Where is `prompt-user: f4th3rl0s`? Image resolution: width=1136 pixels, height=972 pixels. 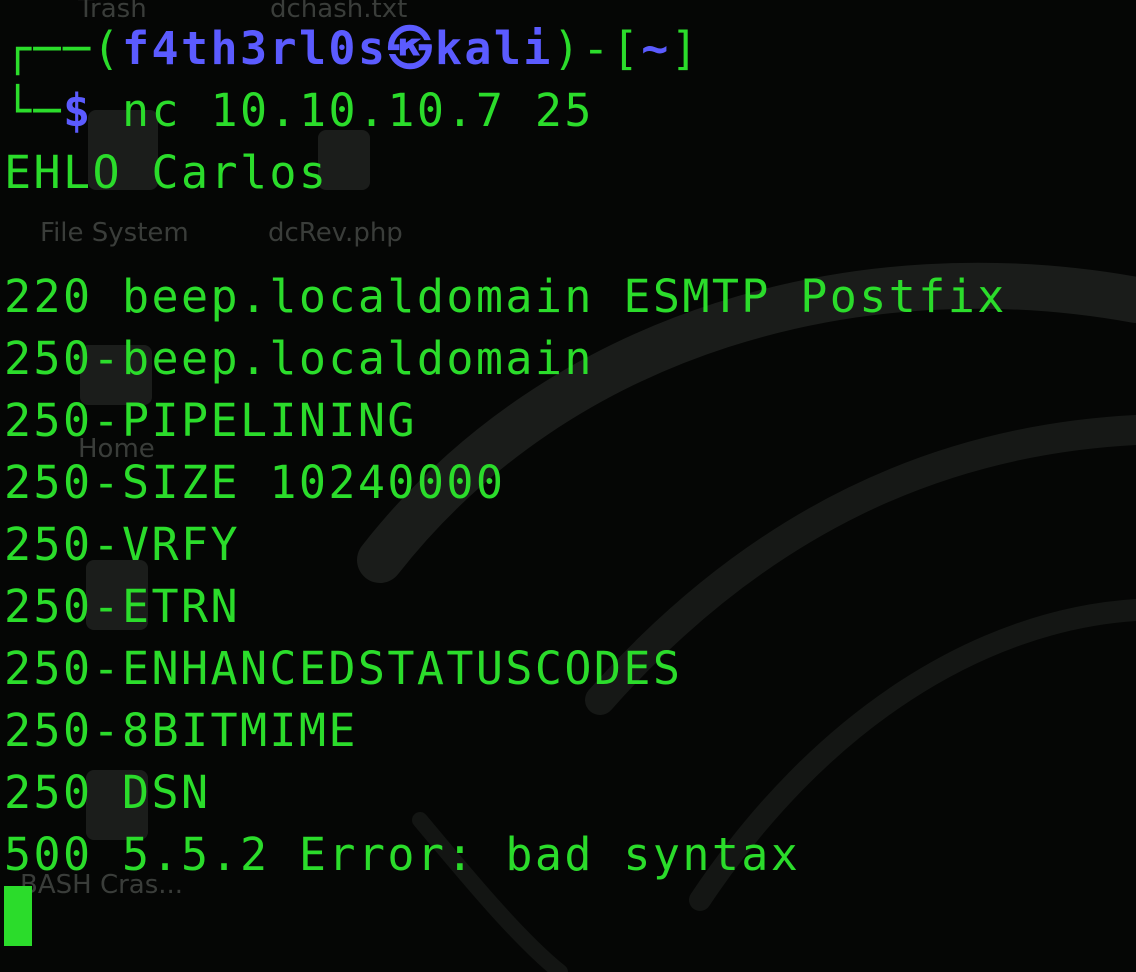
prompt-user: f4th3rl0s is located at coordinates (254, 48).